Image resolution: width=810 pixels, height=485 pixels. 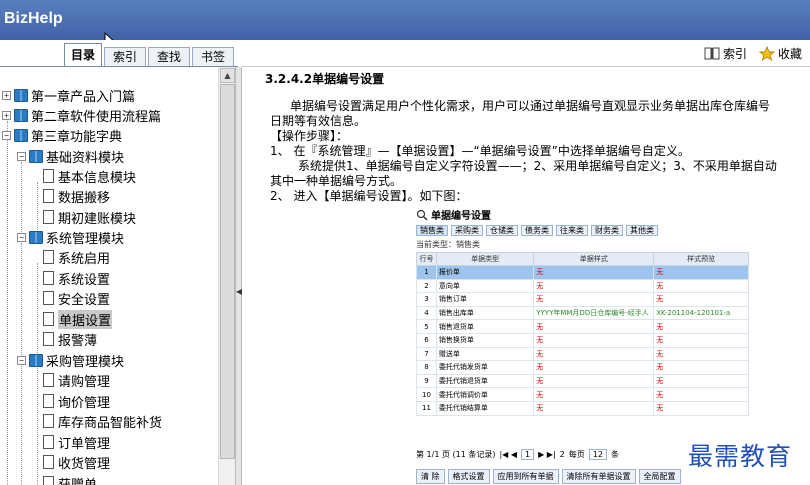 I want to click on favorite-button-label: 收藏, so click(x=790, y=54).